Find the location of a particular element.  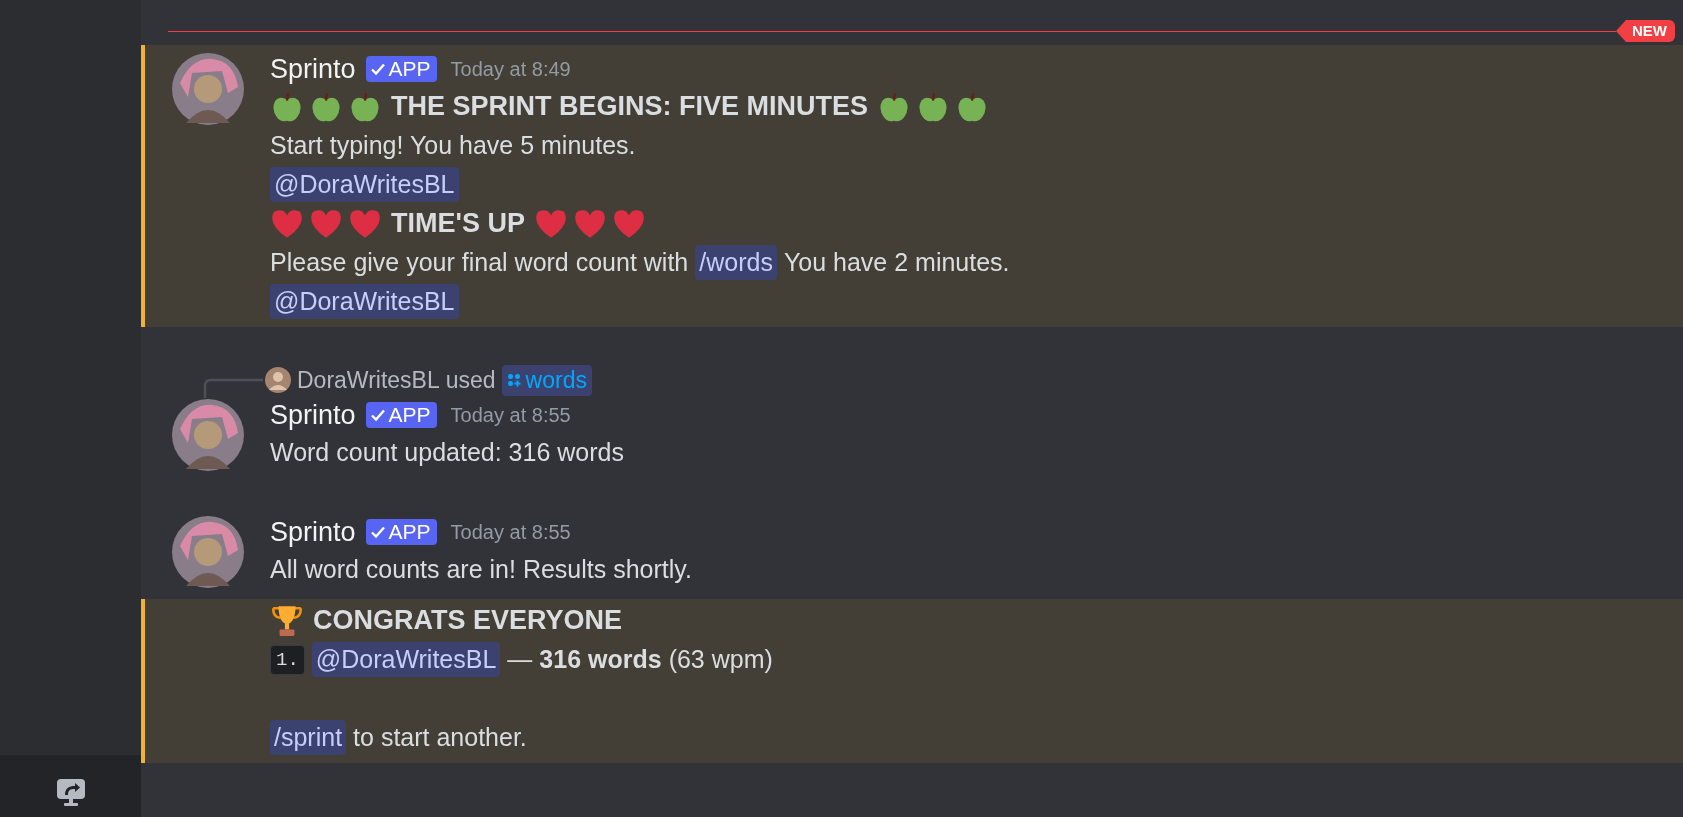

message-text: Please give your final word count with is located at coordinates (479, 262).